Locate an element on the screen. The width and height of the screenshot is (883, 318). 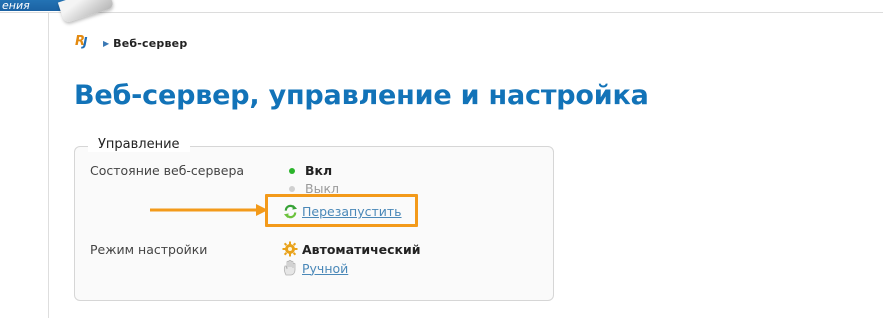
config-mode-manual-option: Ручной is located at coordinates (315, 268).